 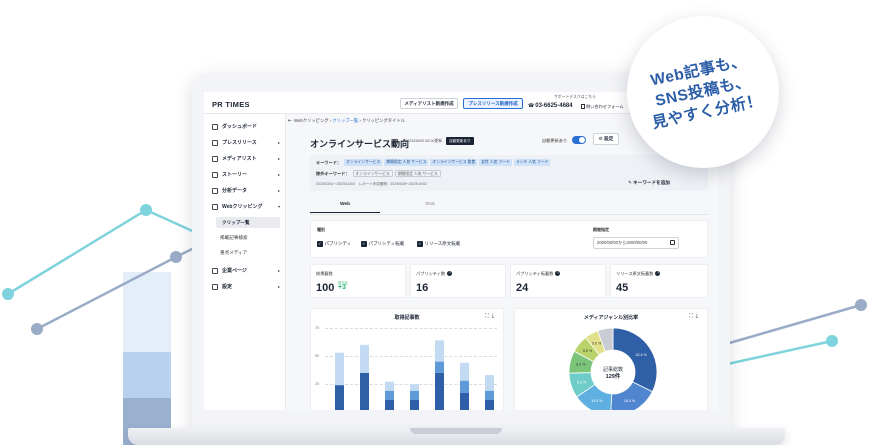 I want to click on add-keyword-button: ✎ キーワードを追加, so click(x=649, y=183).